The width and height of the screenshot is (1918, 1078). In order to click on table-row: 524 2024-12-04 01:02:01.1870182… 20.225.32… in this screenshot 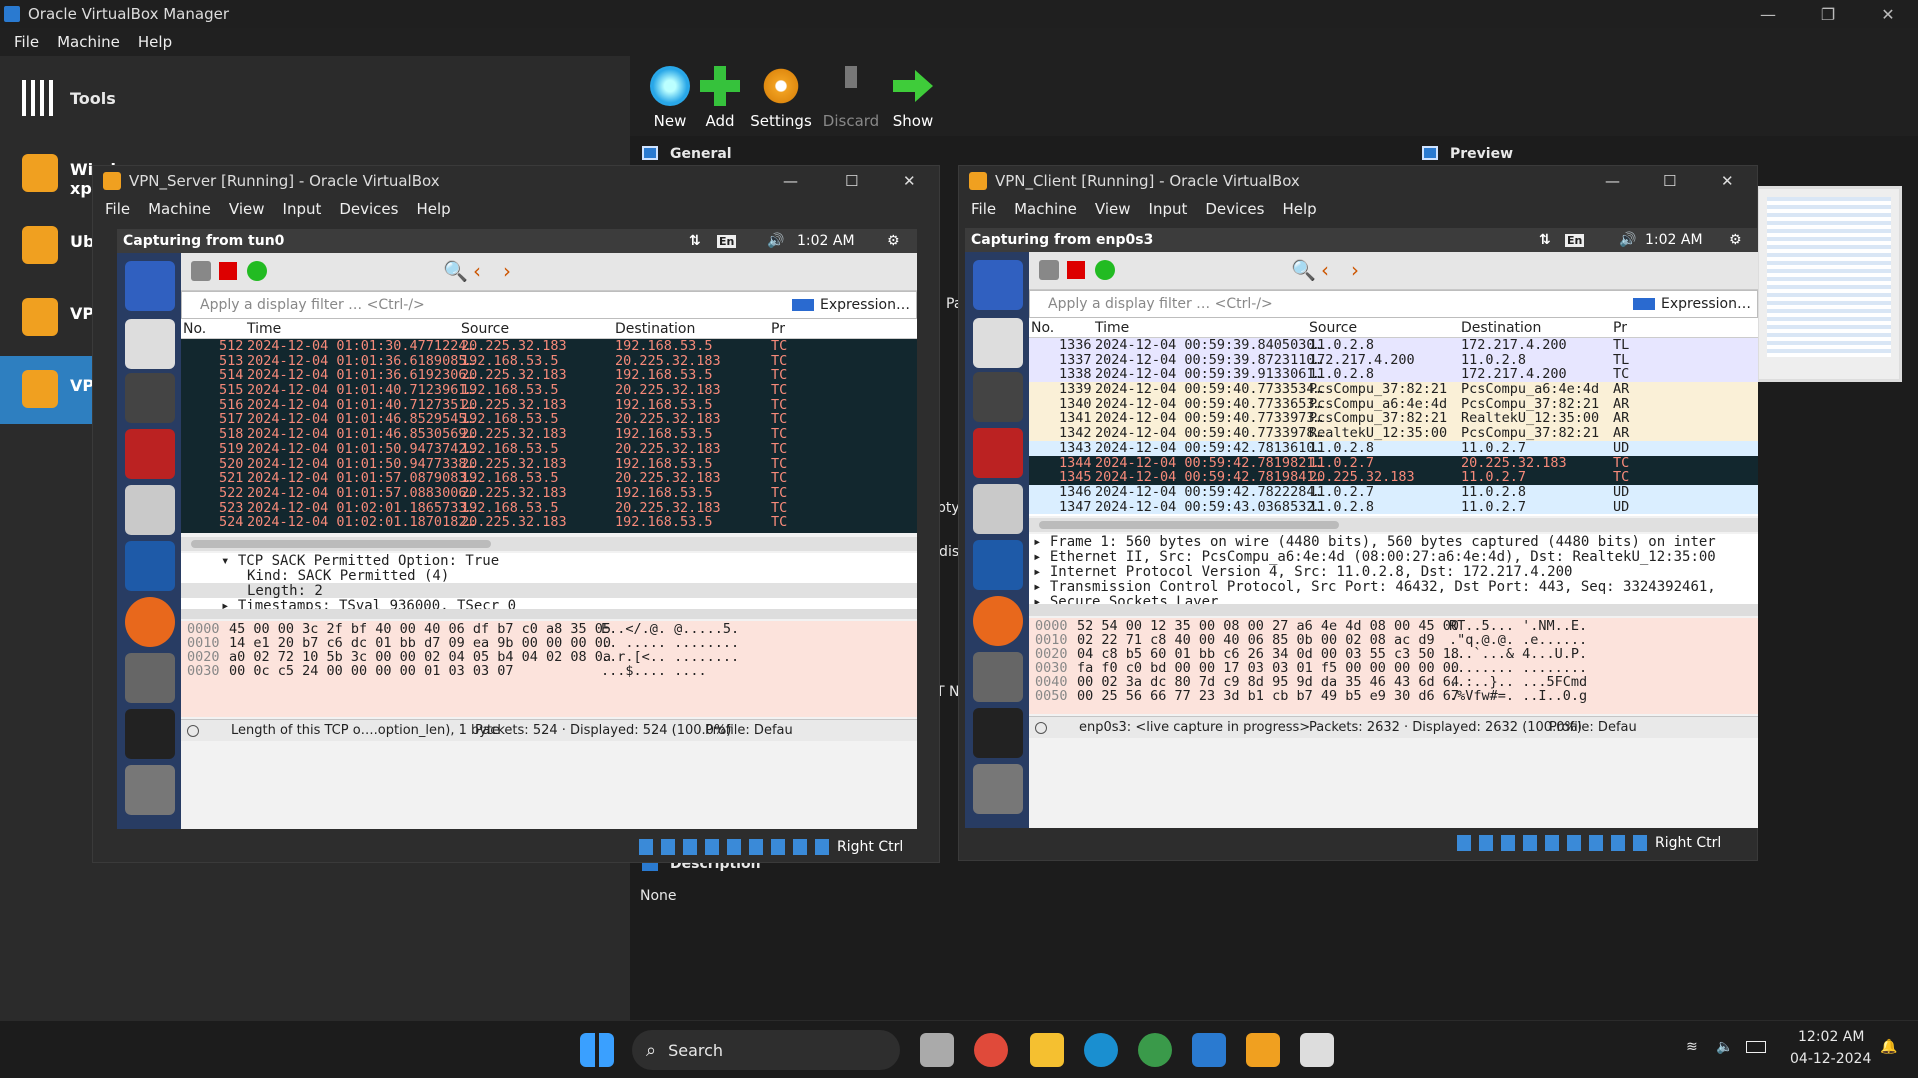, I will do `click(549, 522)`.